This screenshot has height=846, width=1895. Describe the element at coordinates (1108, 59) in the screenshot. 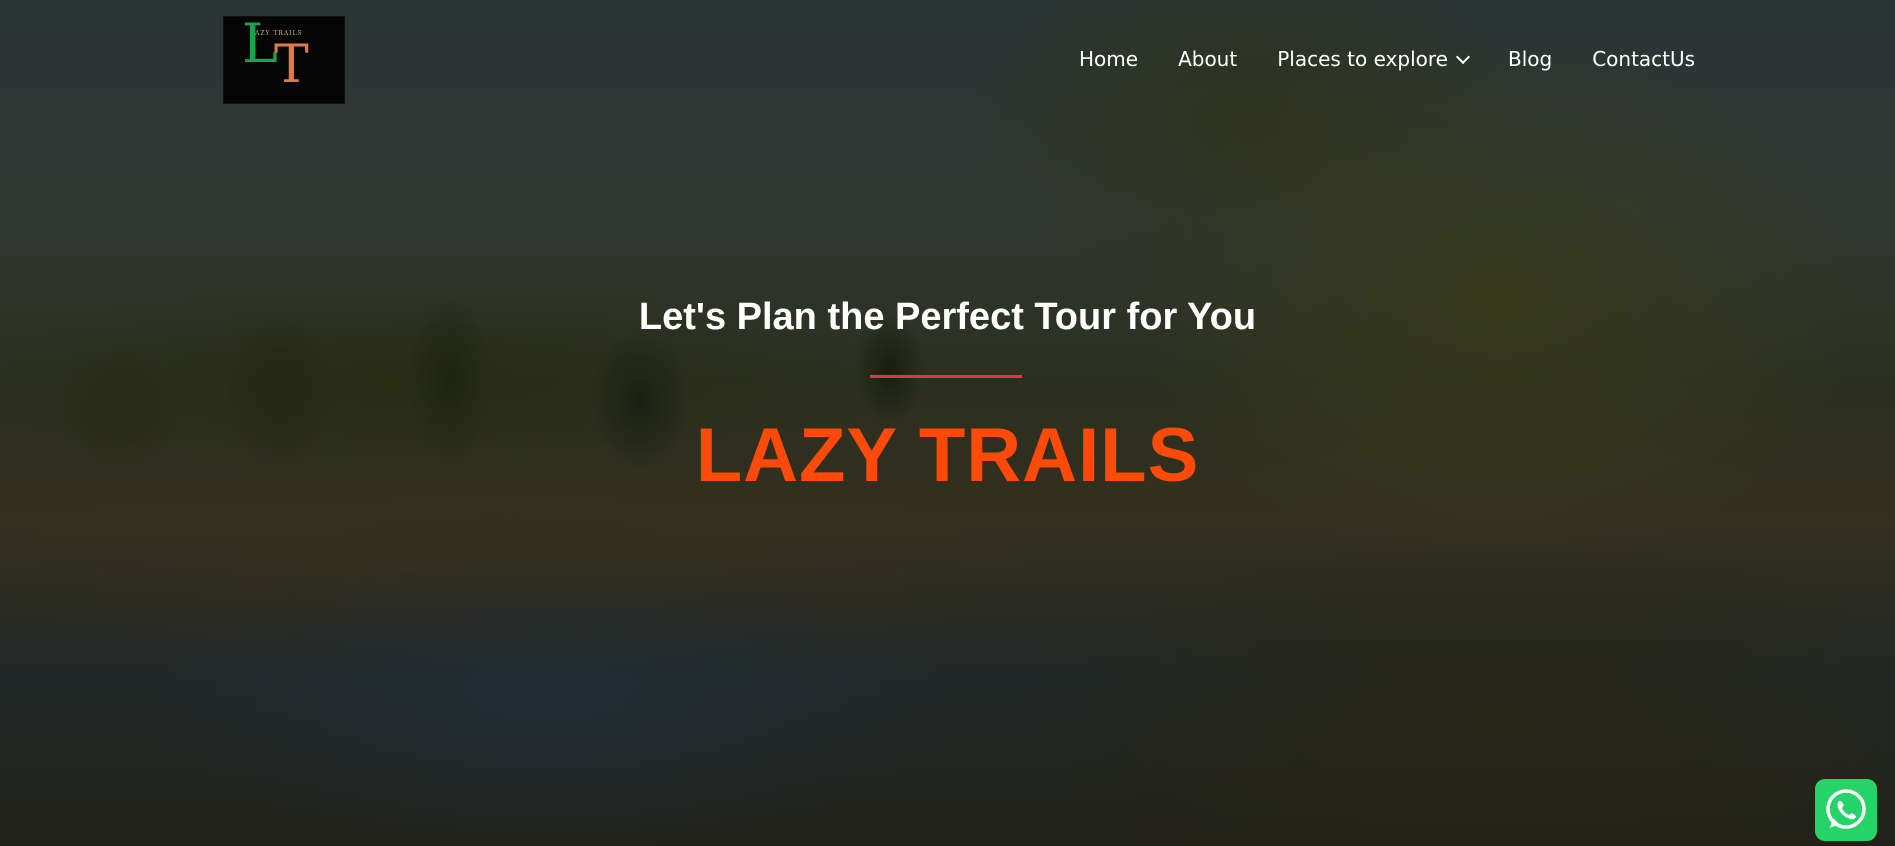

I see `nav-home-link: Home` at that location.